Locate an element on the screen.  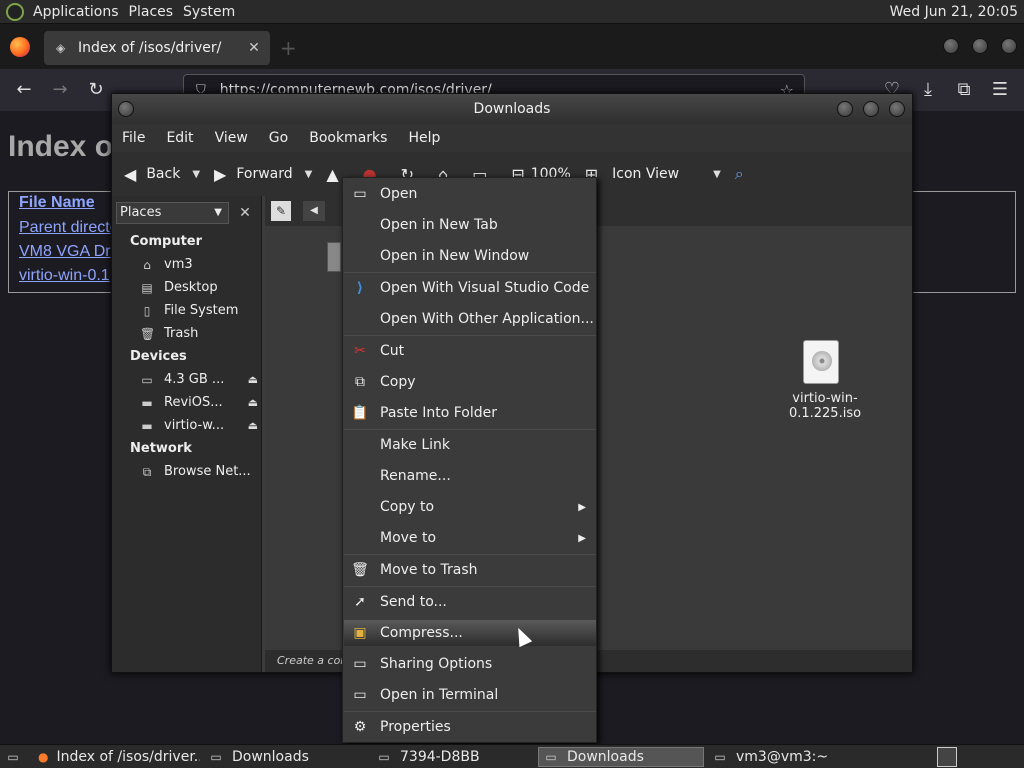
menu-item-move-to-trash: 🗑 Move to Trash is located at coordinates (470, 570).